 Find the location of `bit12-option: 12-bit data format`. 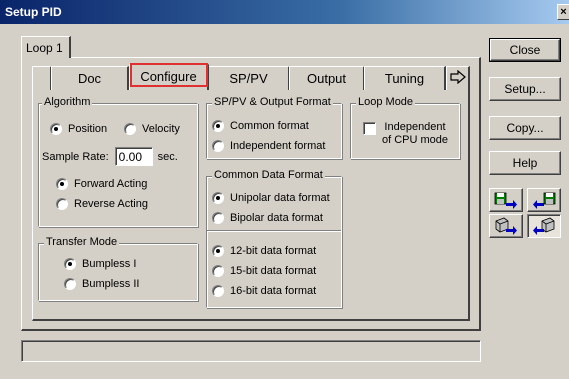

bit12-option: 12-bit data format is located at coordinates (264, 251).